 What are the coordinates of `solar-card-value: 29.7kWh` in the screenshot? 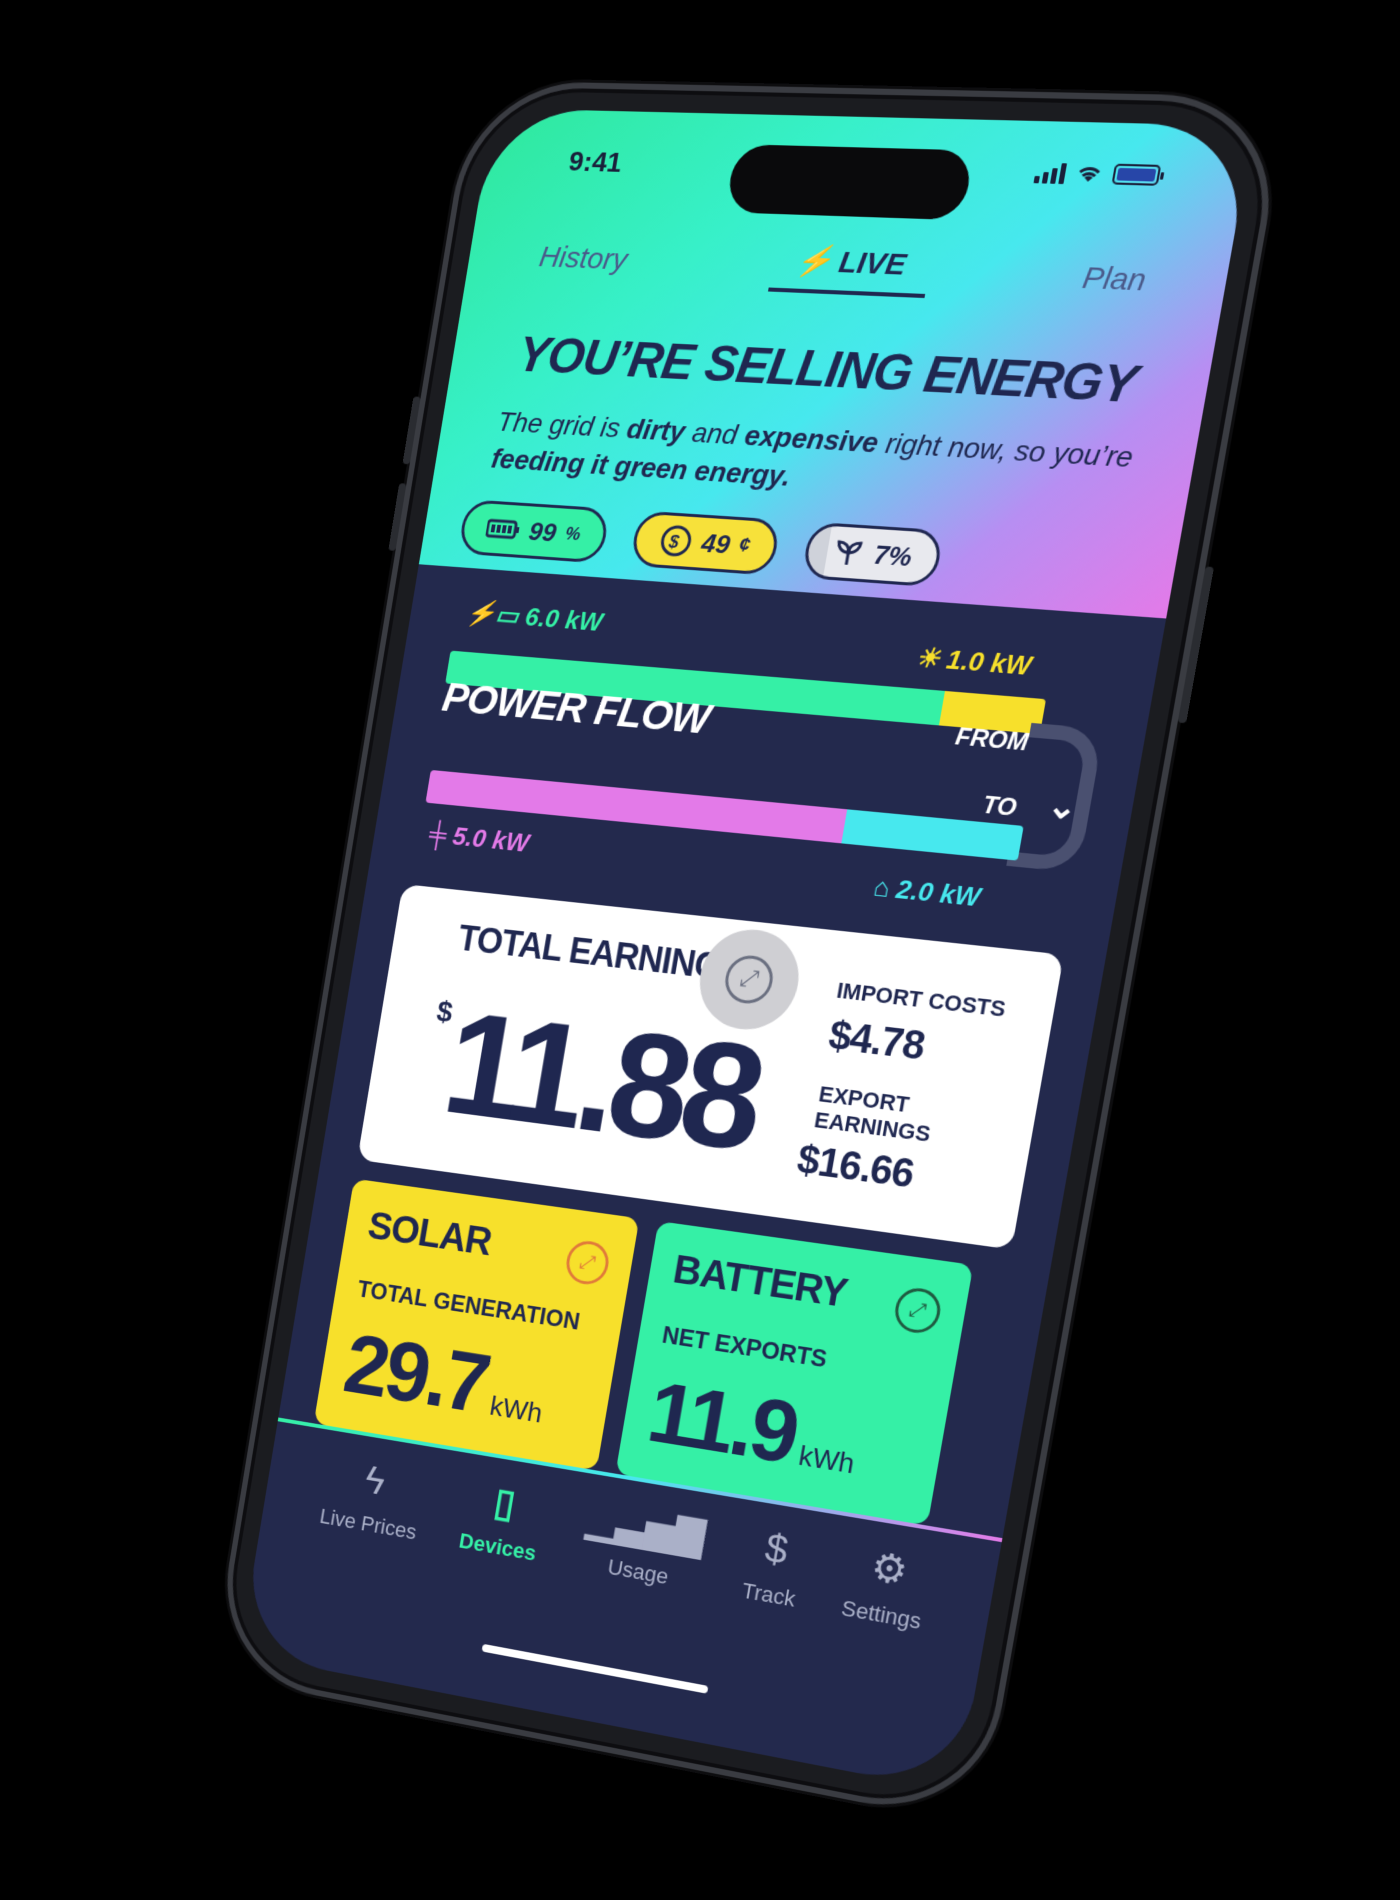 It's located at (446, 1378).